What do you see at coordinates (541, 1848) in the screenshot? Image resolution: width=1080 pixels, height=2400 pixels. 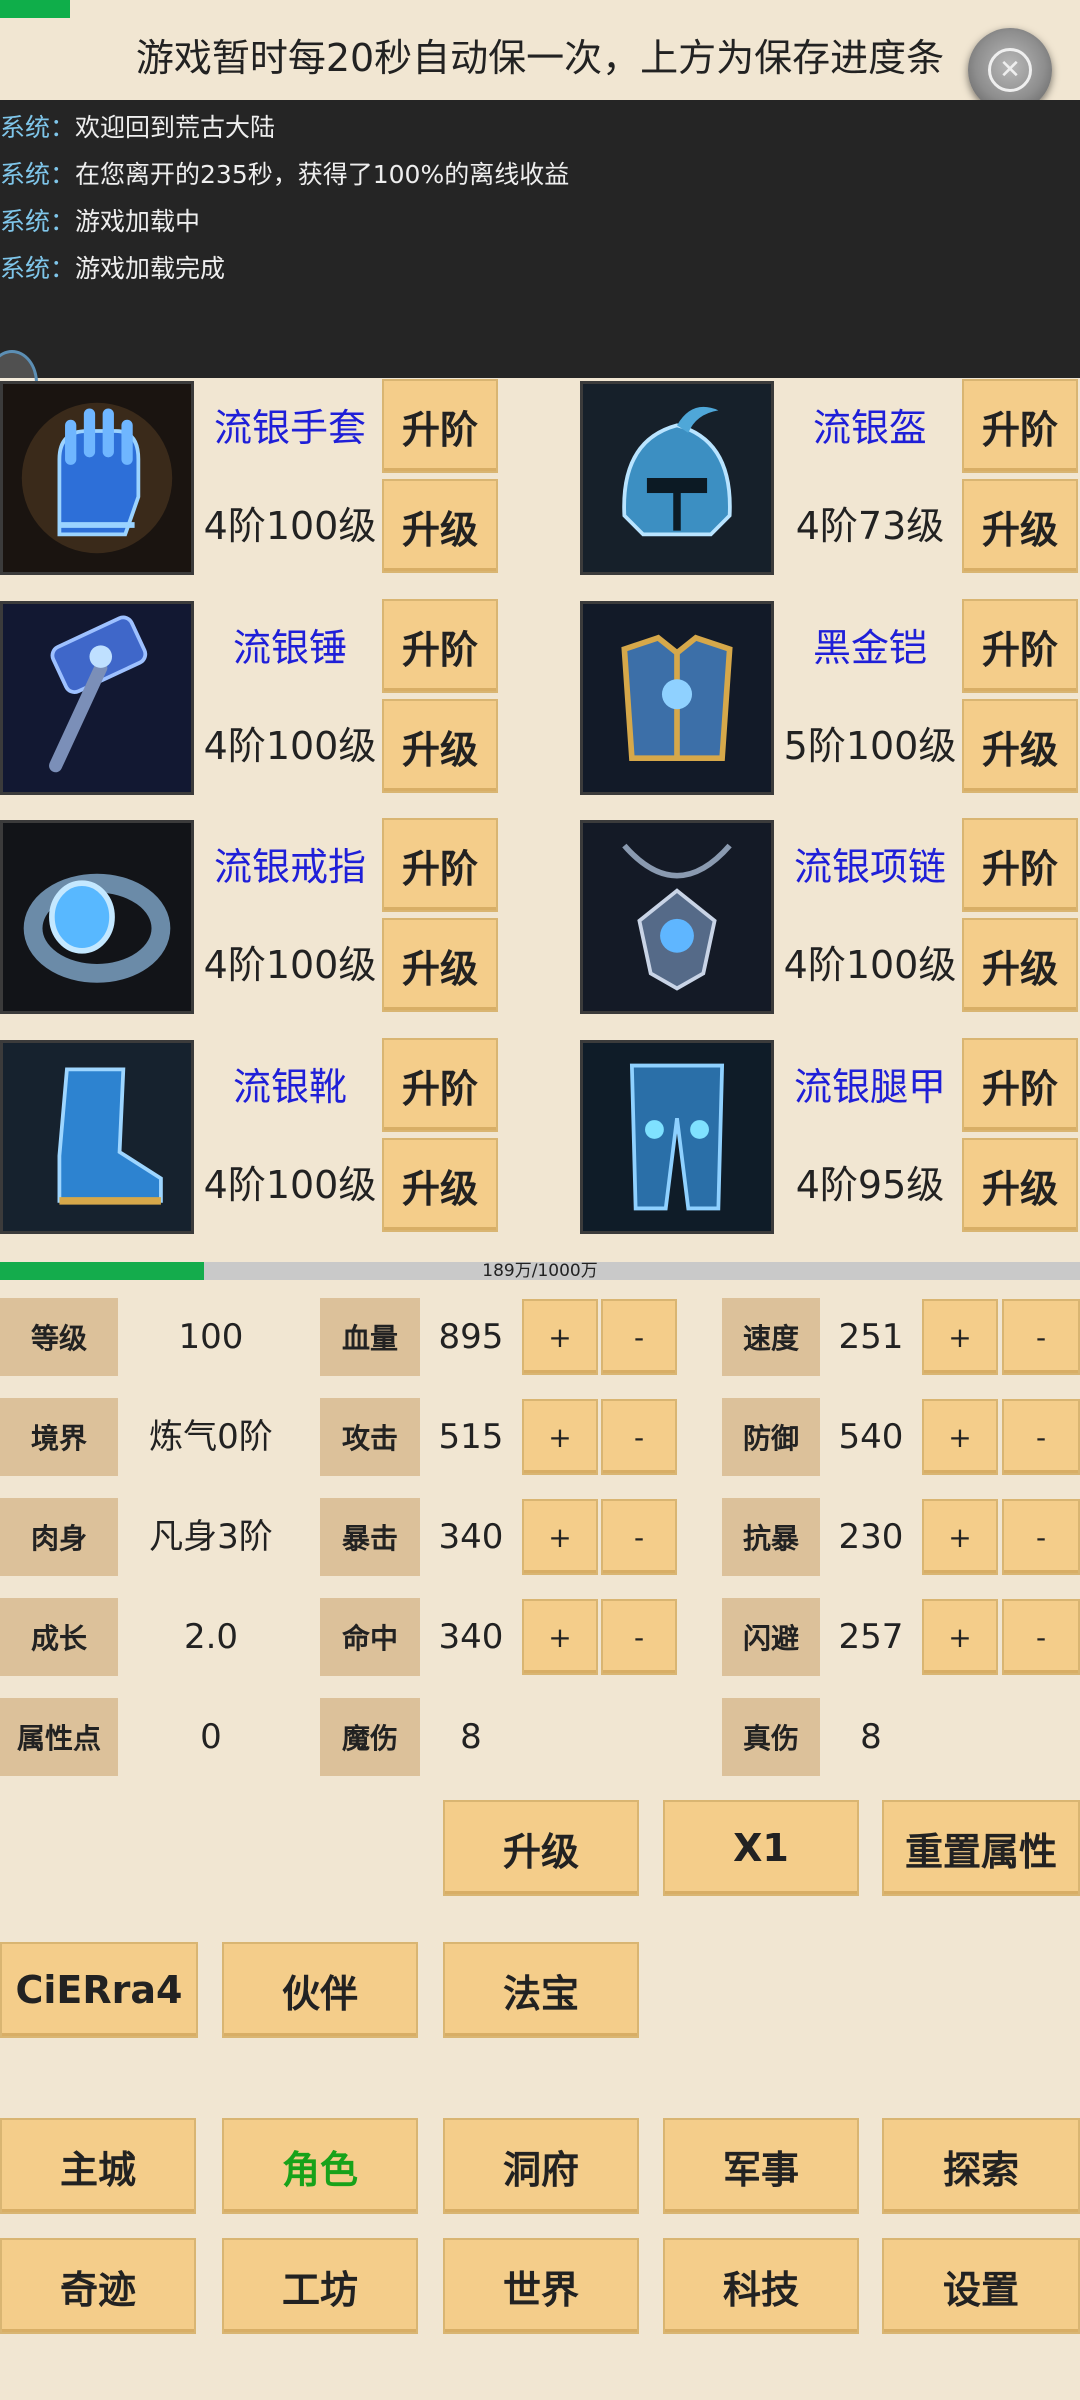 I see `upgrade-button: 升级` at bounding box center [541, 1848].